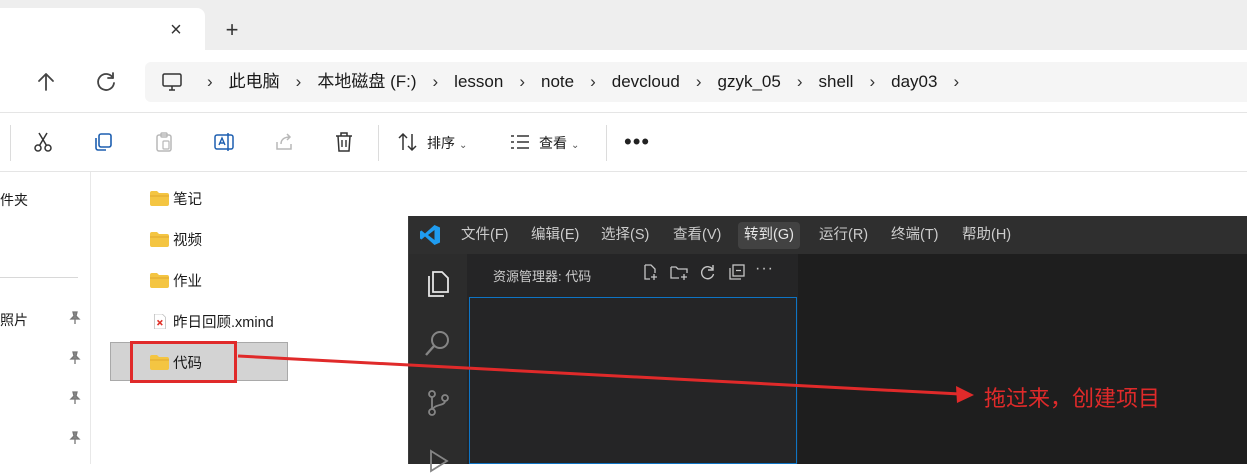 This screenshot has height=476, width=1247. What do you see at coordinates (14, 320) in the screenshot?
I see `nav-item-pictures: 照片` at bounding box center [14, 320].